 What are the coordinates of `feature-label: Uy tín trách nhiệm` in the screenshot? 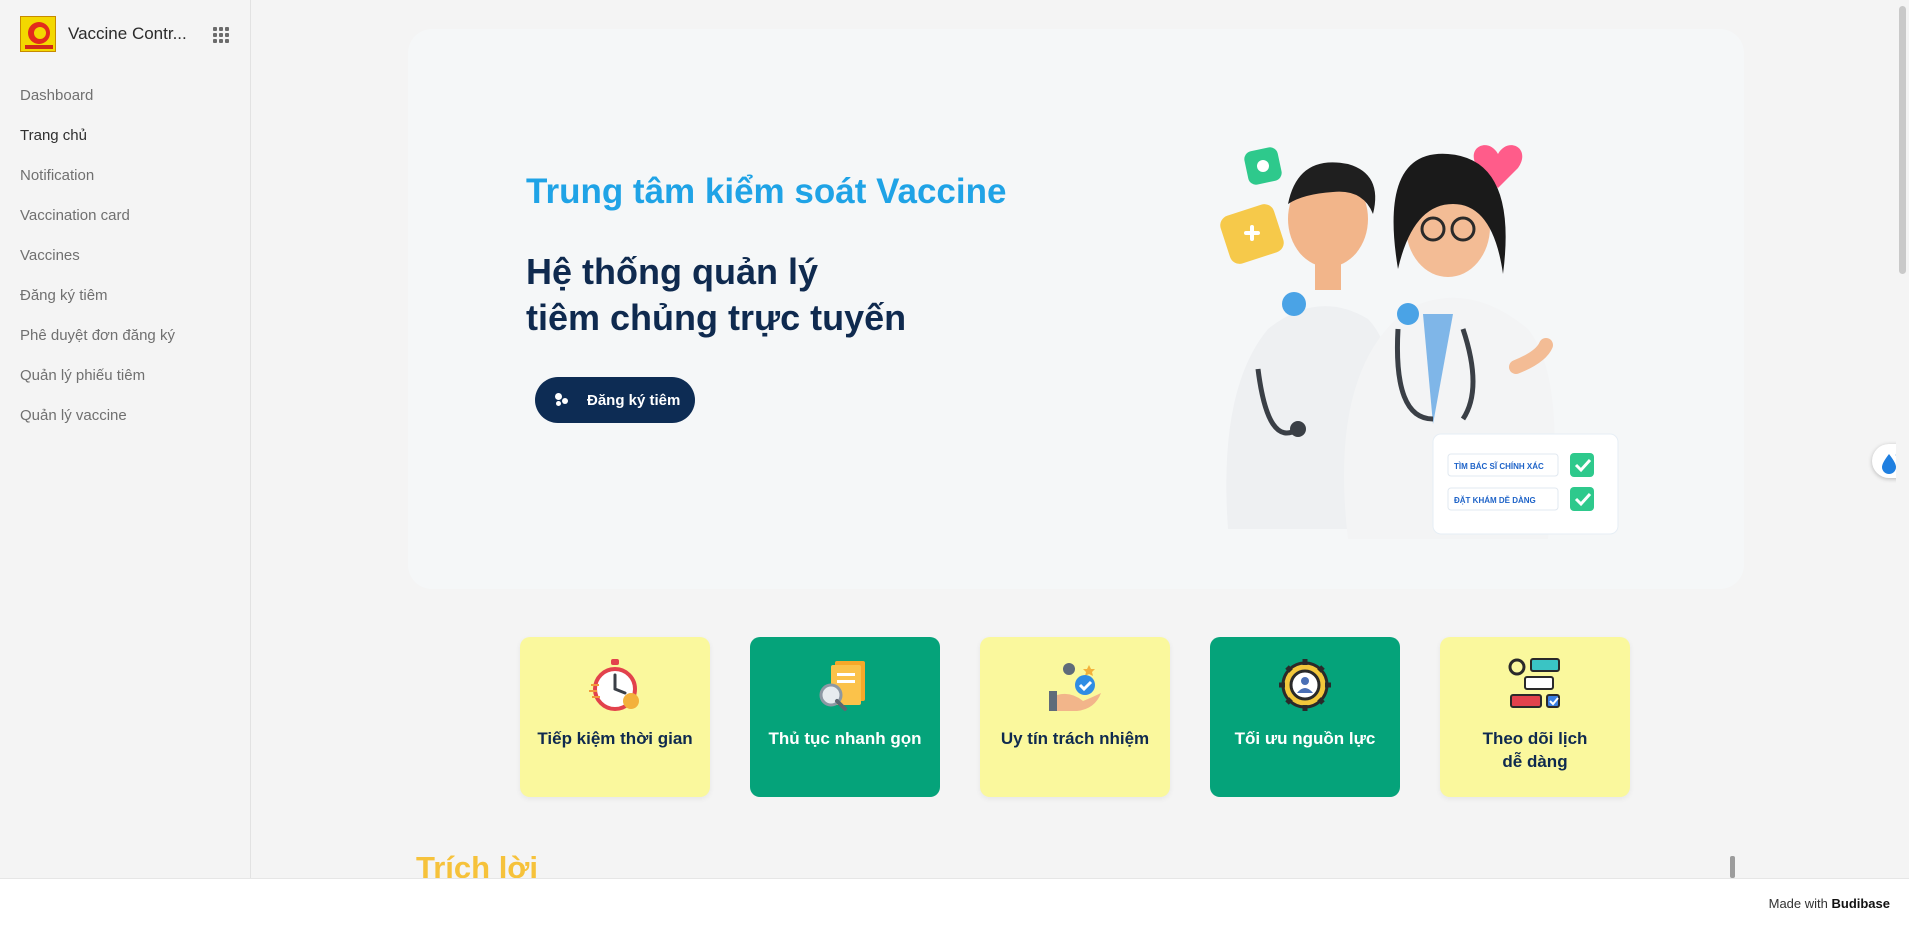 It's located at (1075, 738).